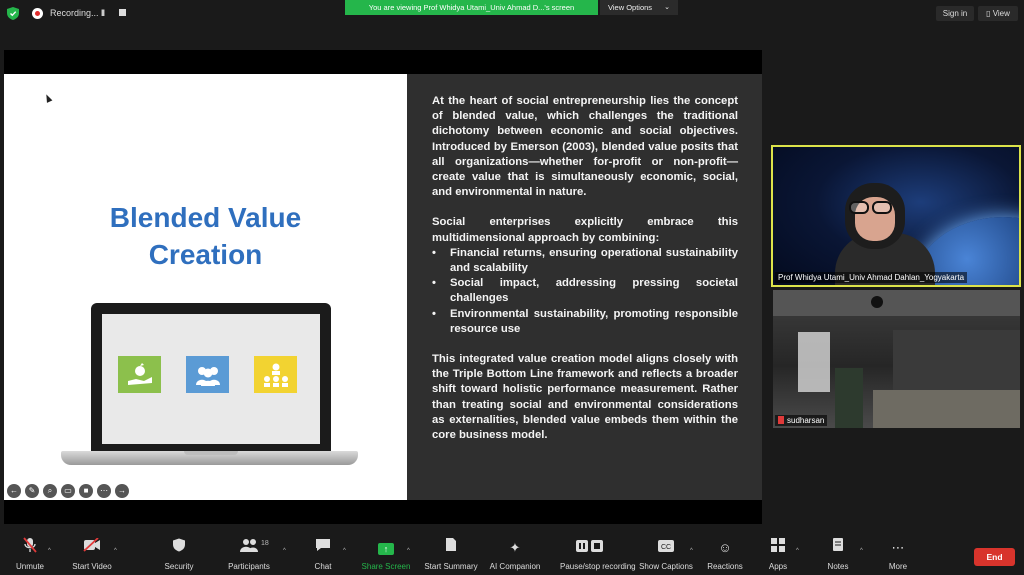  I want to click on summary-document-icon, so click(451, 548).